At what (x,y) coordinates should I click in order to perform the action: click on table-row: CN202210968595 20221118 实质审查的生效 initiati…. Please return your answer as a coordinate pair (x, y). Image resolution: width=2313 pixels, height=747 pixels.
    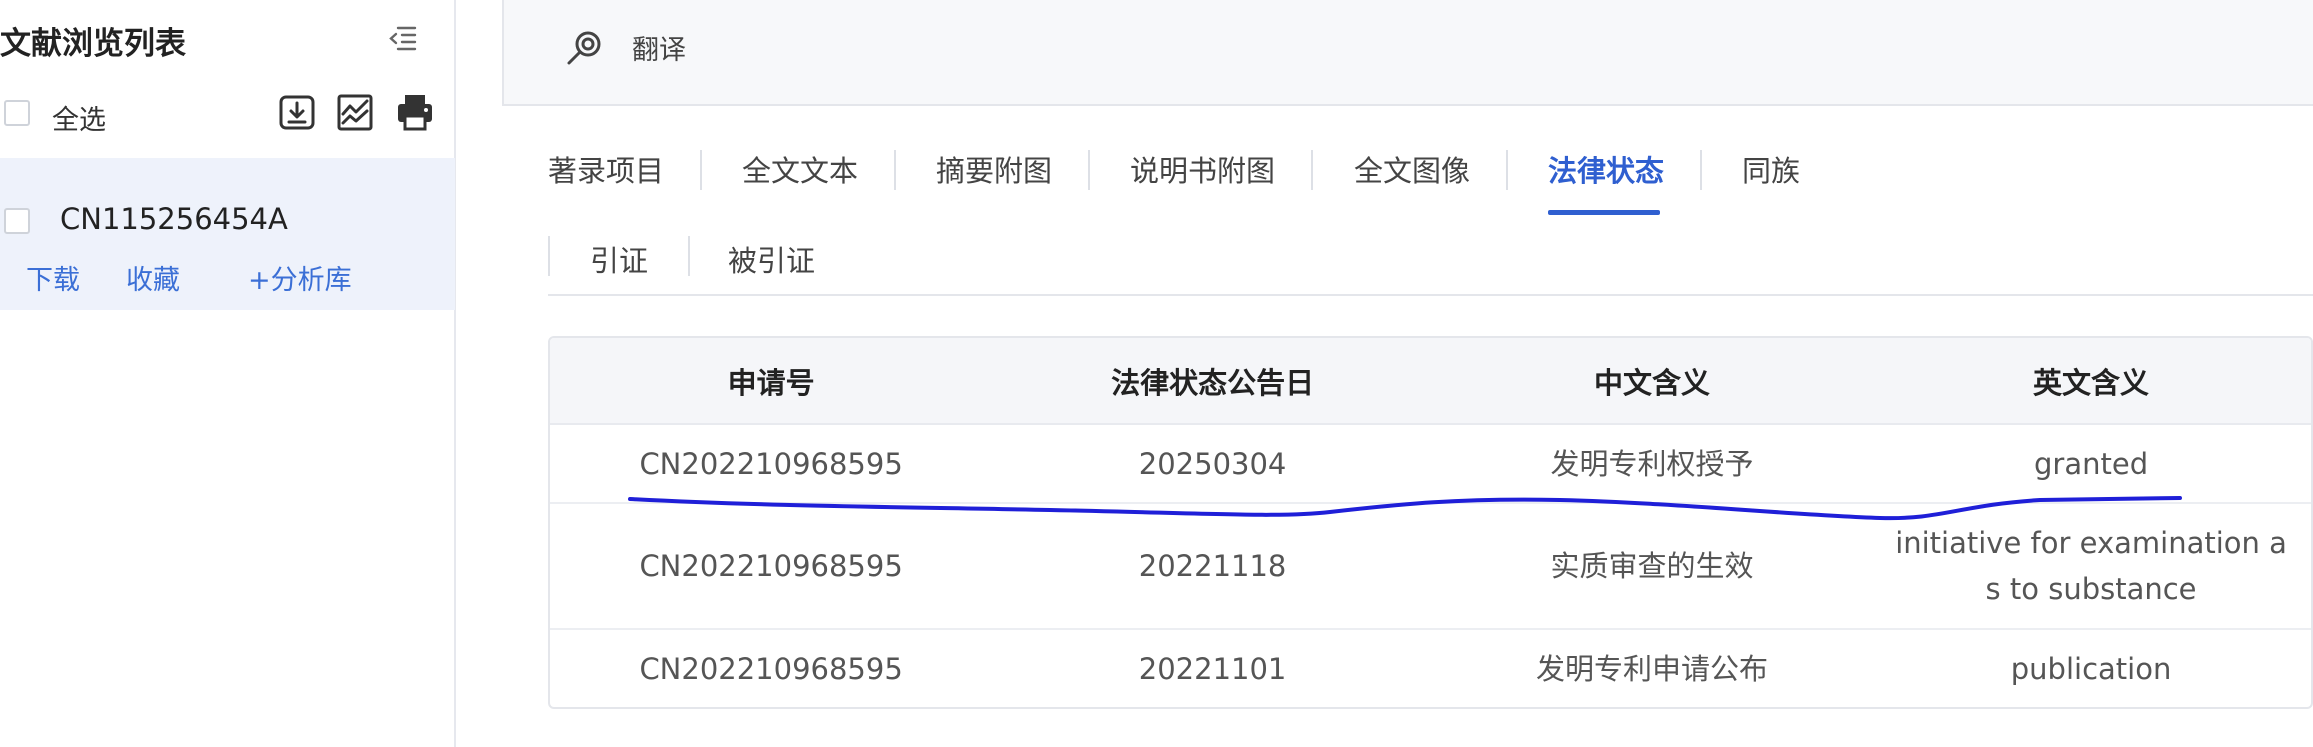
    Looking at the image, I should click on (1430, 566).